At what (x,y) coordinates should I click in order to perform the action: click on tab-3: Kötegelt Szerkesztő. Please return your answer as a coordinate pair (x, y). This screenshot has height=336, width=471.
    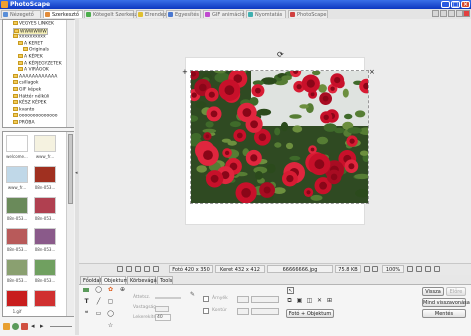
    Looking at the image, I should click on (113, 14).